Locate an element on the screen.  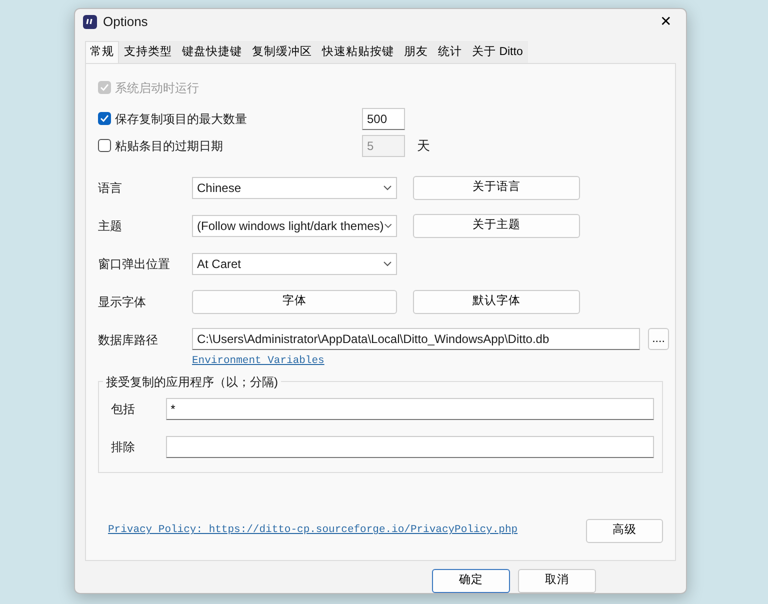
tab: 复制缓冲区 is located at coordinates (282, 52).